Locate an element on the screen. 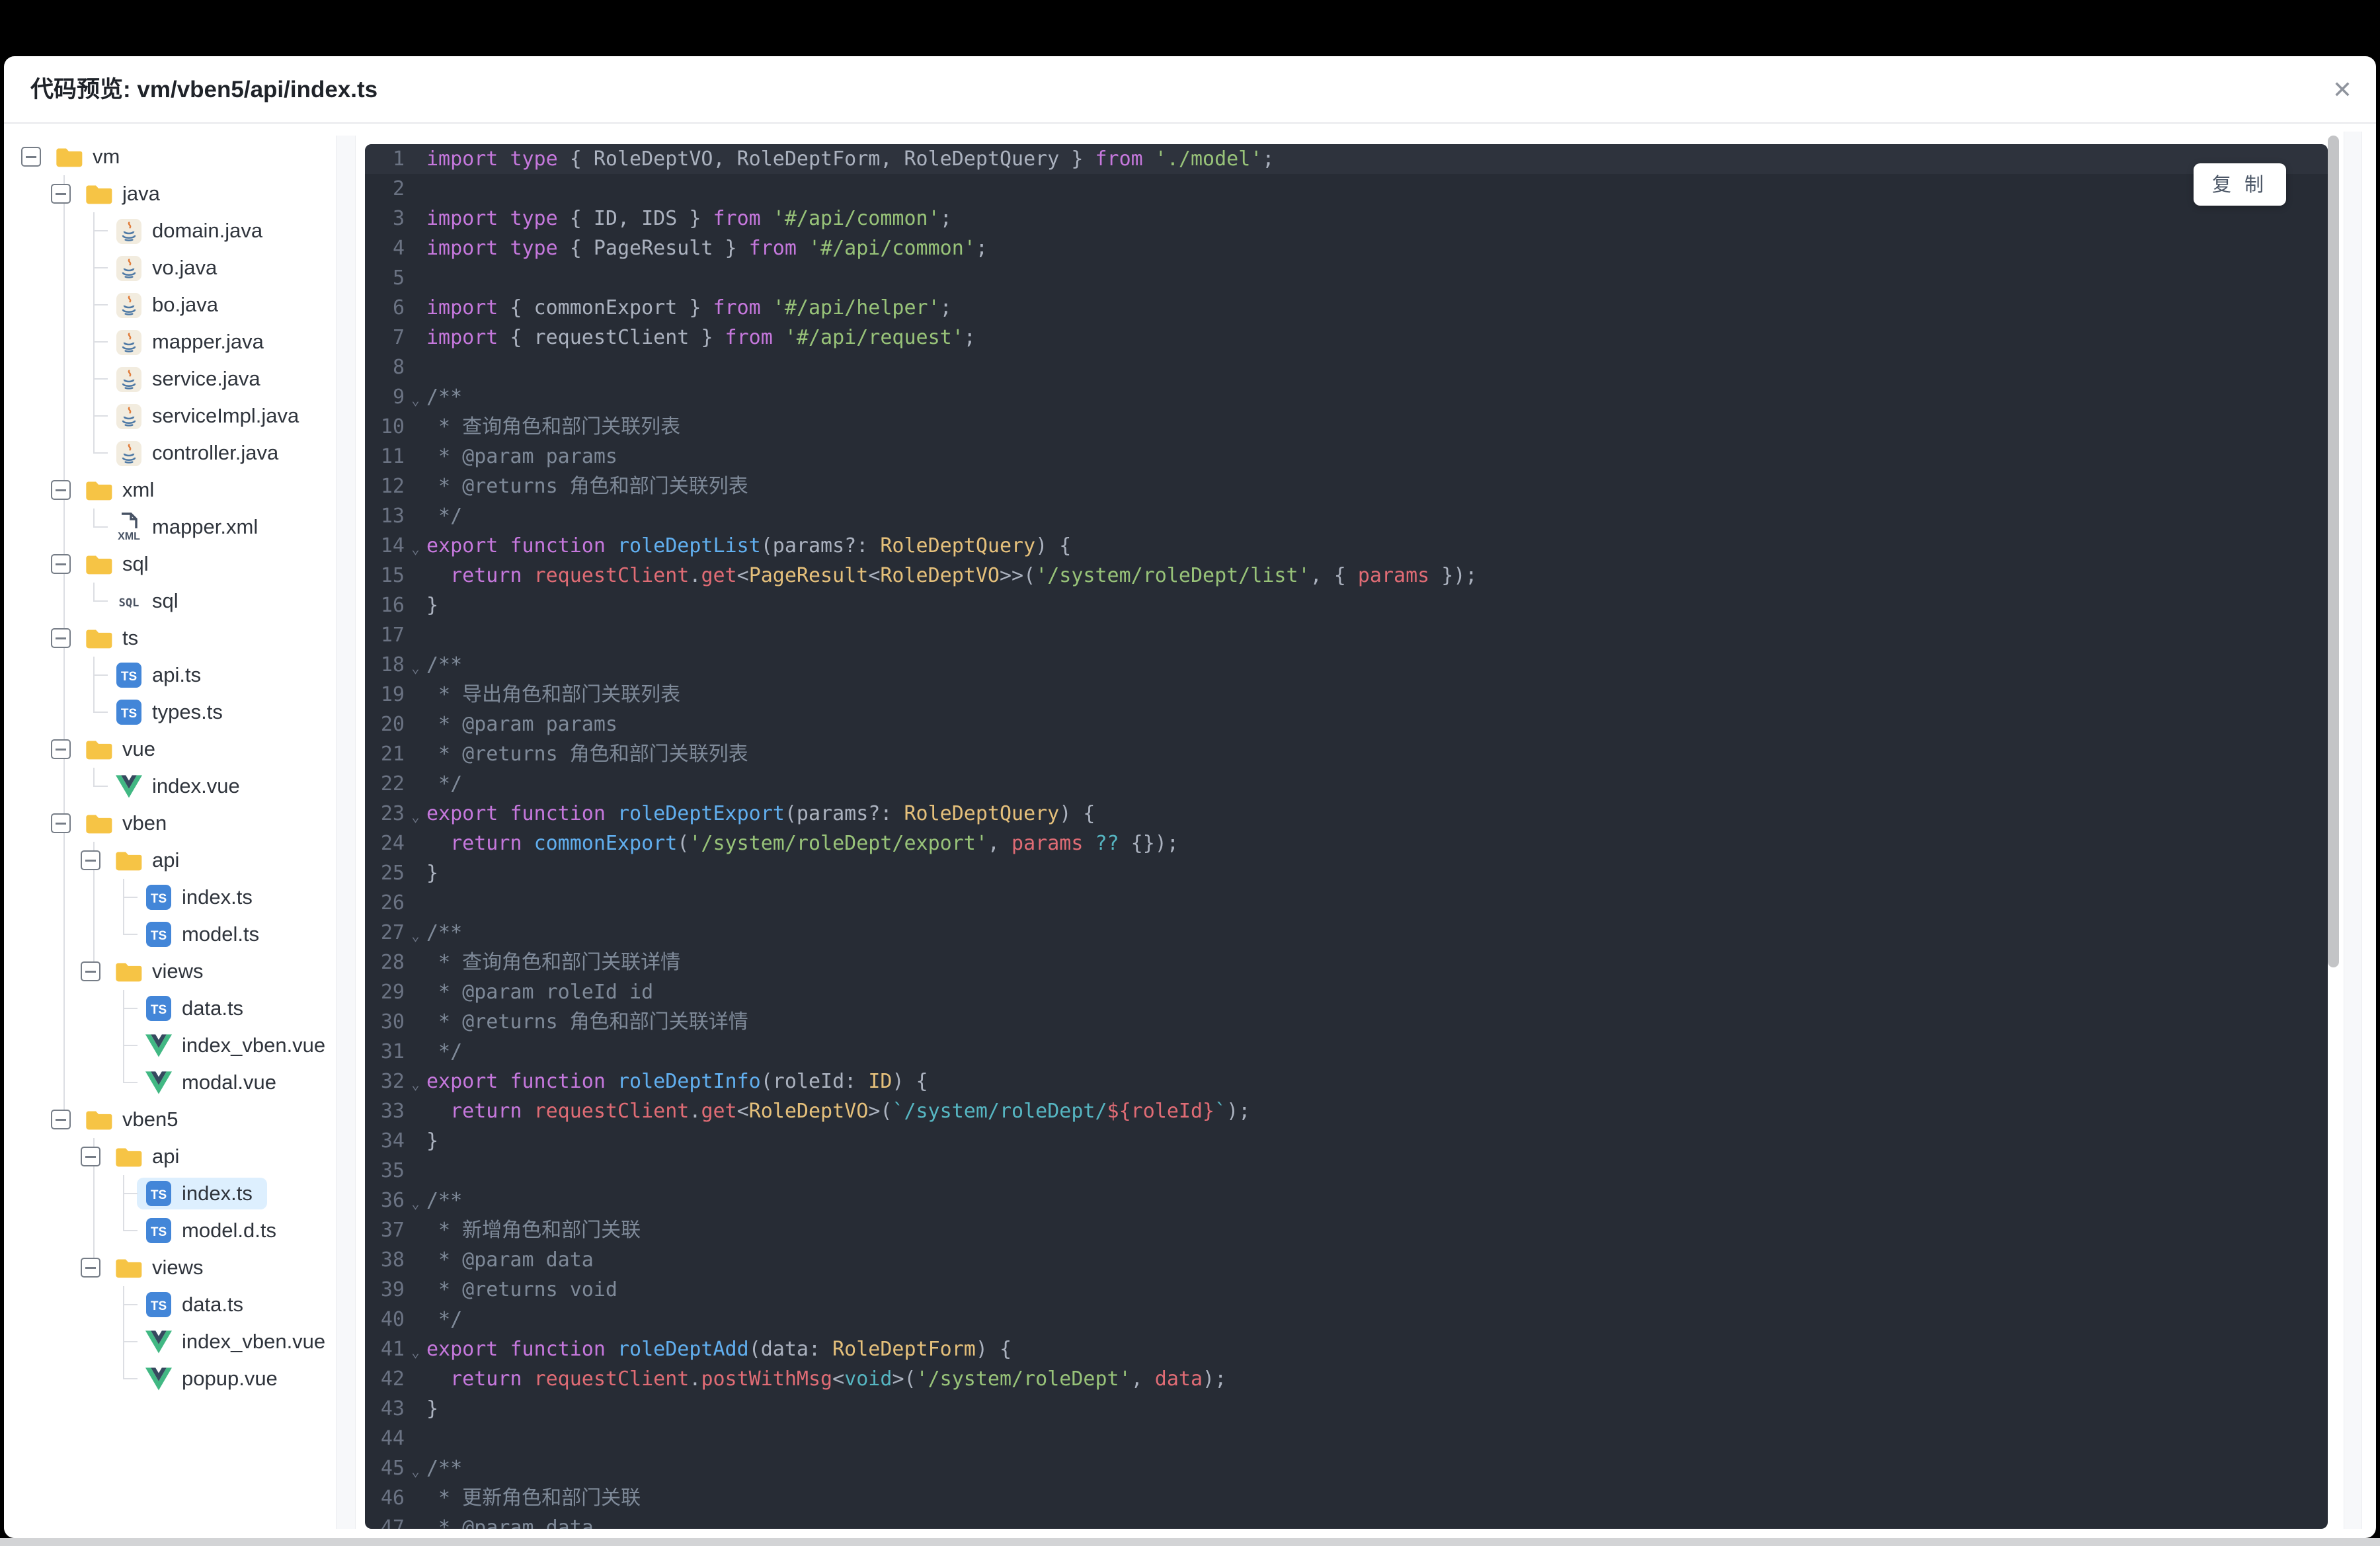 This screenshot has width=2380, height=1546. tree-node-label: java is located at coordinates (141, 193).